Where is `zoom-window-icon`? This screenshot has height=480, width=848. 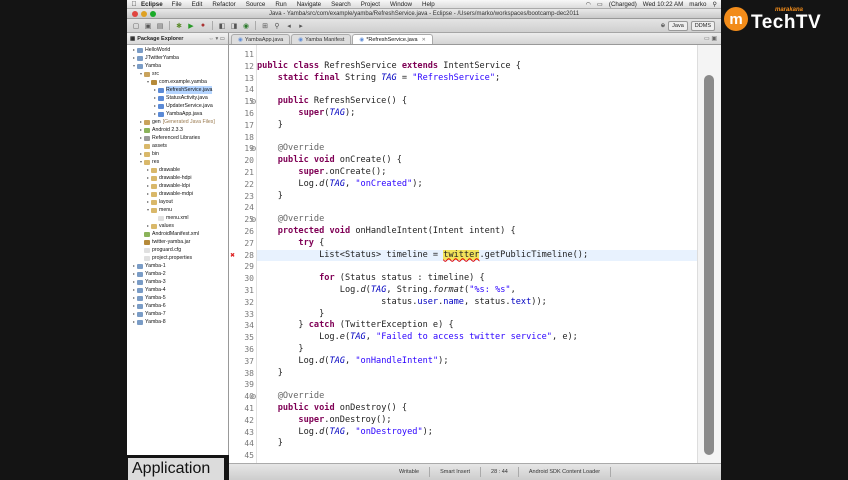 zoom-window-icon is located at coordinates (153, 14).